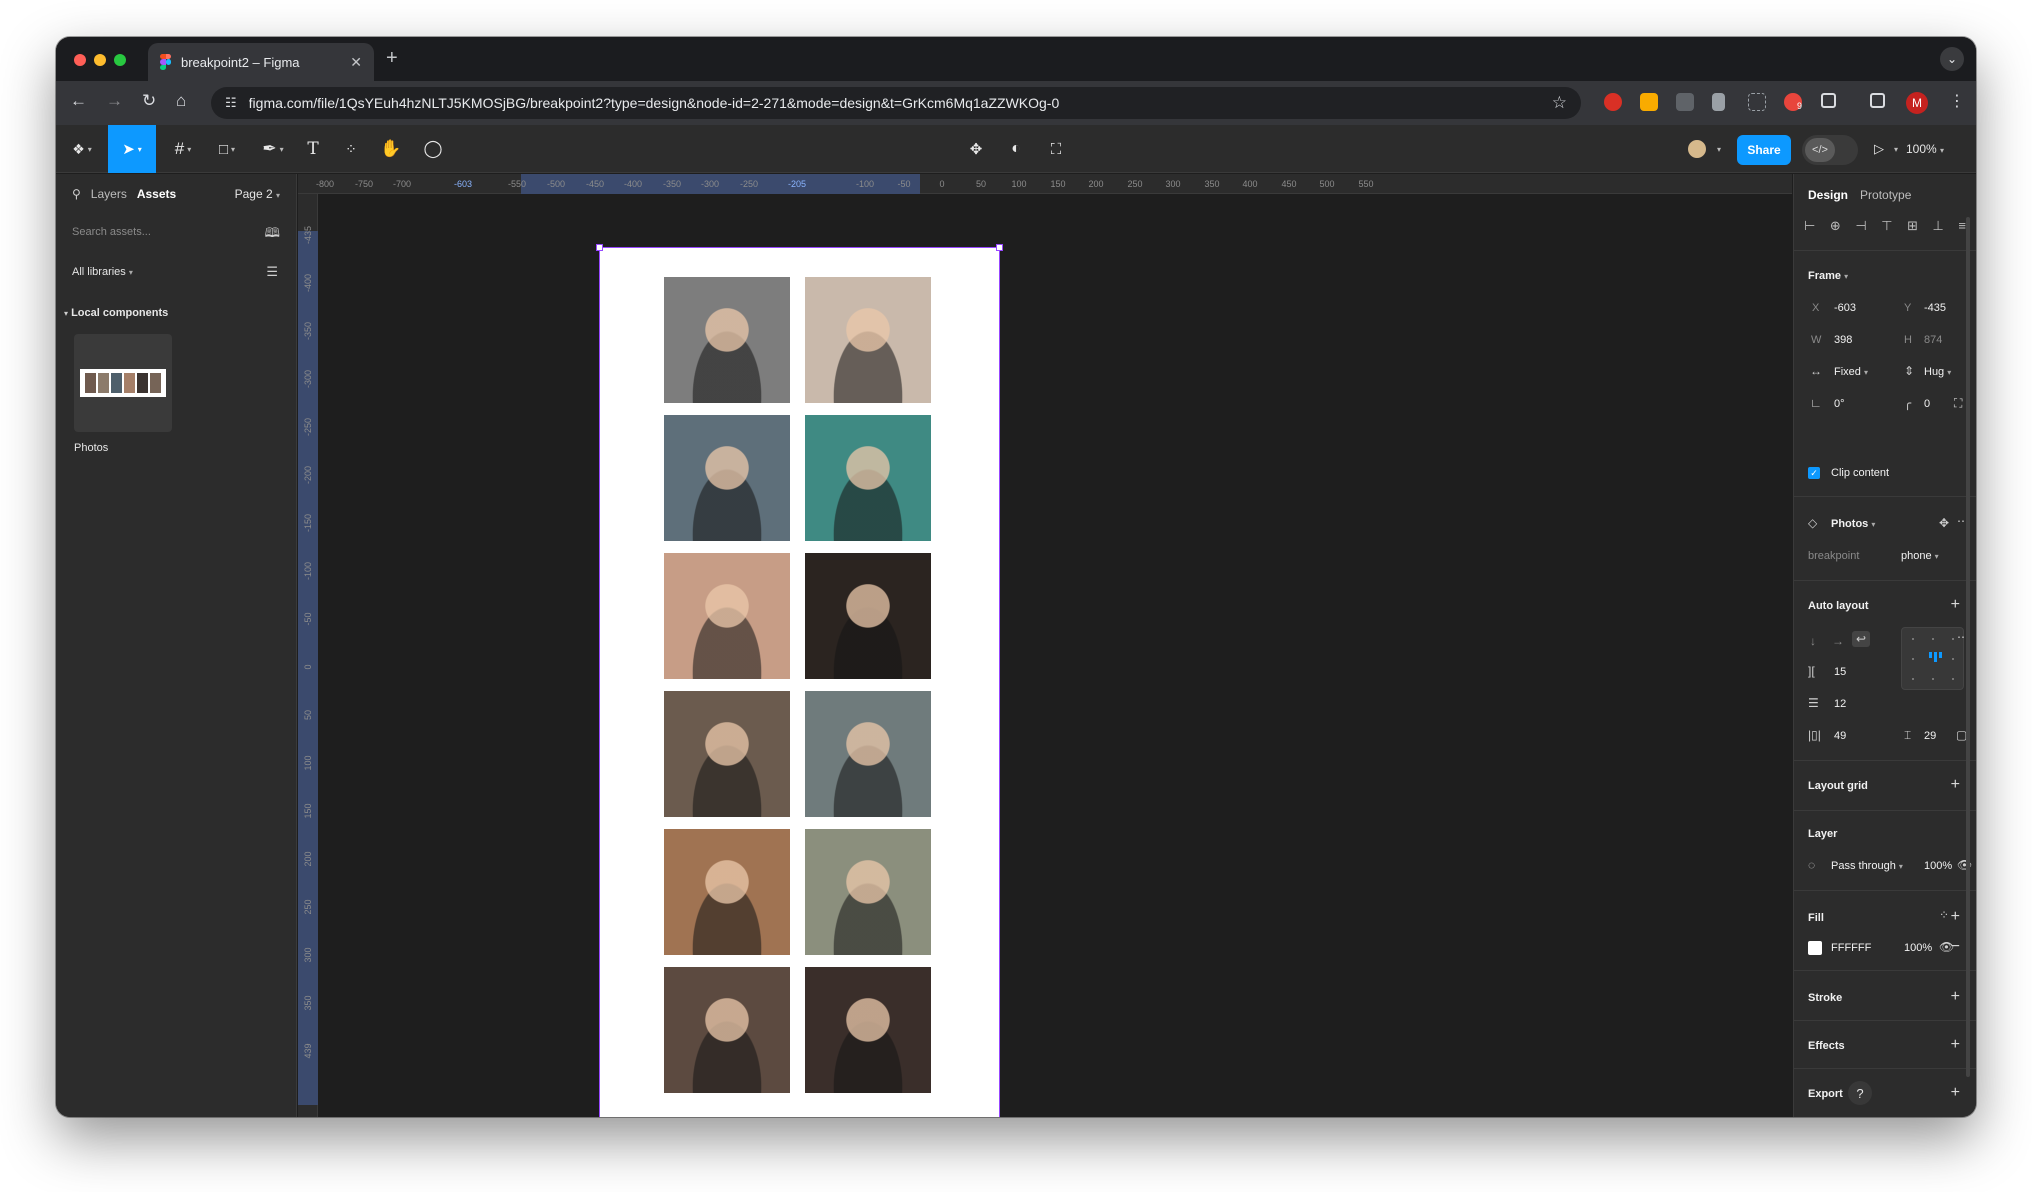  I want to click on variant-property-dropdown: phone ▾, so click(1920, 556).